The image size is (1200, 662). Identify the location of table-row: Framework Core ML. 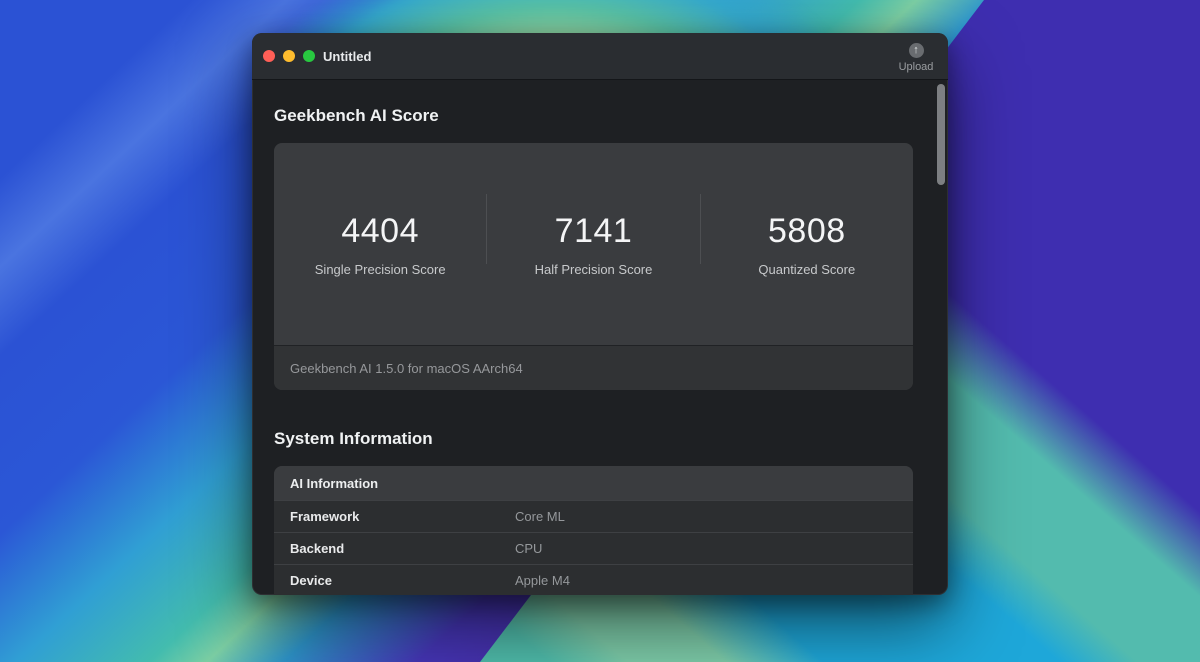
(593, 516).